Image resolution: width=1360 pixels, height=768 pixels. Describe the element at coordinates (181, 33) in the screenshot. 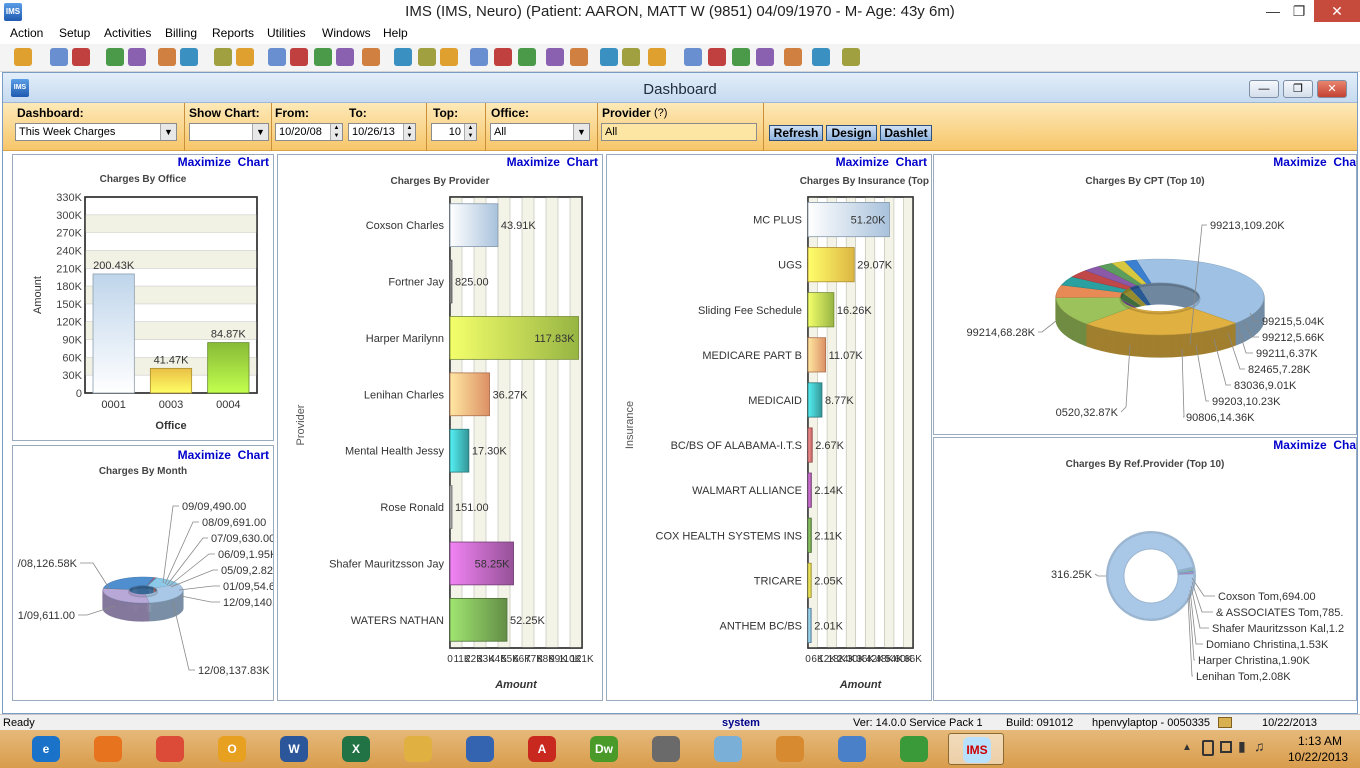

I see `menu-billing: Billing` at that location.